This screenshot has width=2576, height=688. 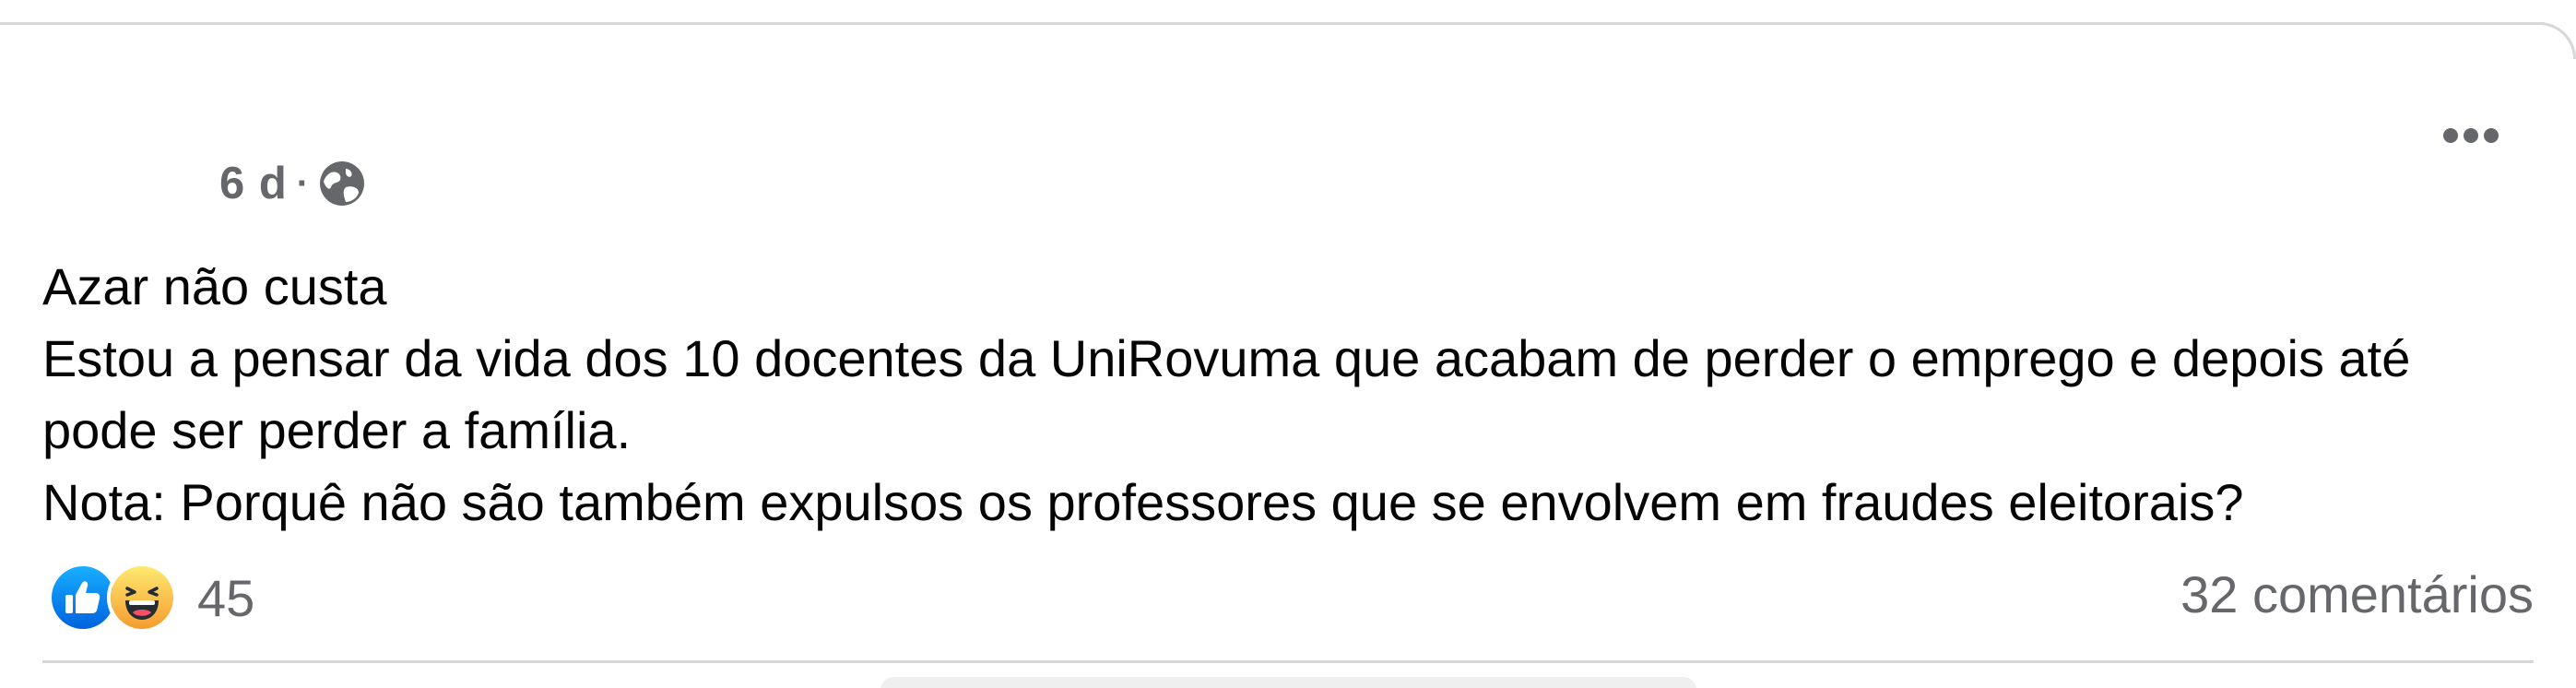 I want to click on bottom-divider, so click(x=1288, y=661).